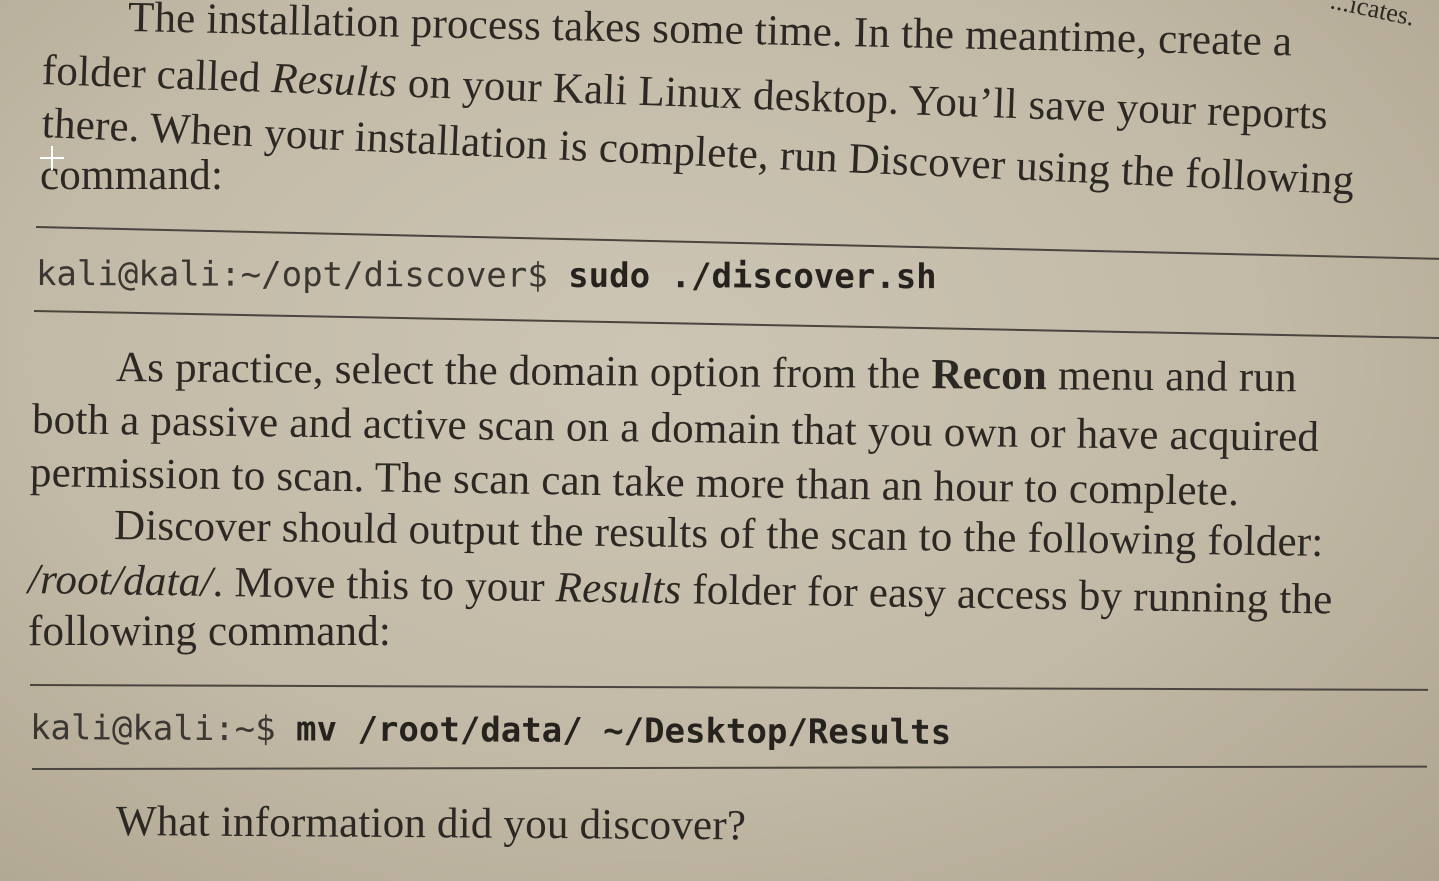 The height and width of the screenshot is (881, 1439). What do you see at coordinates (302, 275) in the screenshot?
I see `shell-prompt: kali@kali:~/opt/discover$` at bounding box center [302, 275].